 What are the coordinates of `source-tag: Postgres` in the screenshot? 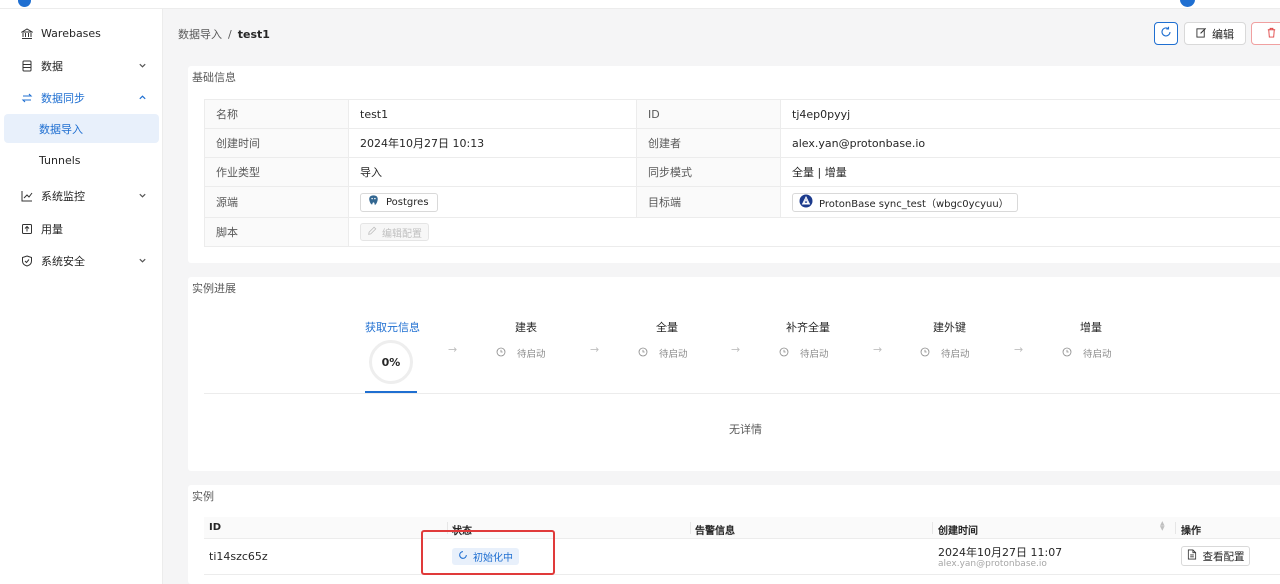 It's located at (399, 202).